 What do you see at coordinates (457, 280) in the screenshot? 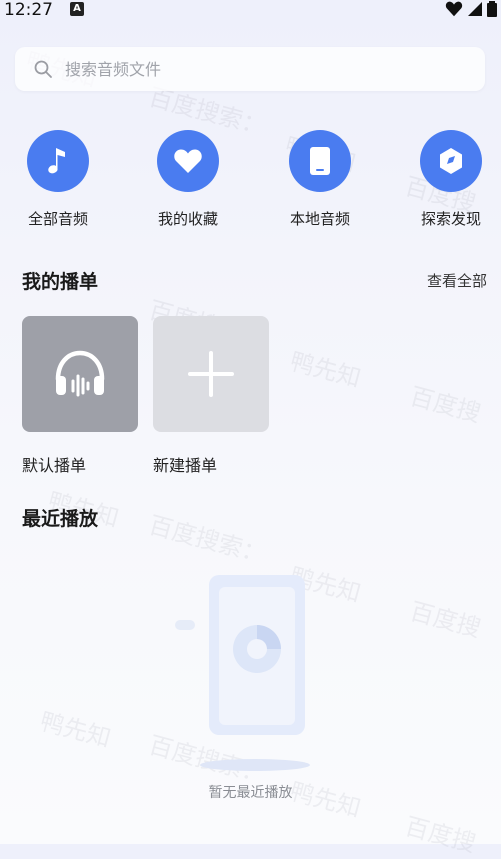
I see `see-all-link: 查看全部` at bounding box center [457, 280].